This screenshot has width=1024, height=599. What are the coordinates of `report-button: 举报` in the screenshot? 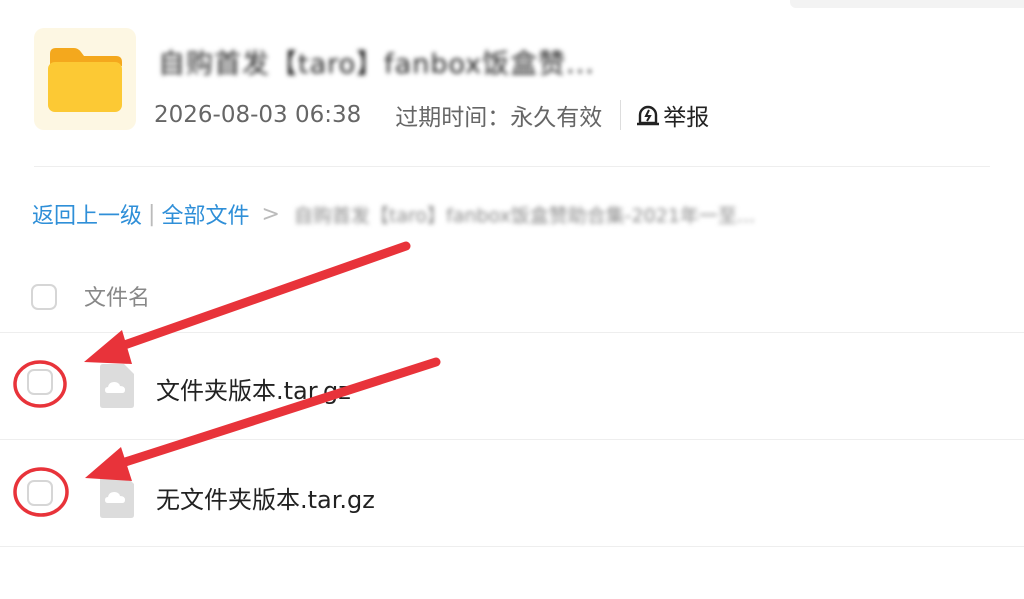 It's located at (672, 115).